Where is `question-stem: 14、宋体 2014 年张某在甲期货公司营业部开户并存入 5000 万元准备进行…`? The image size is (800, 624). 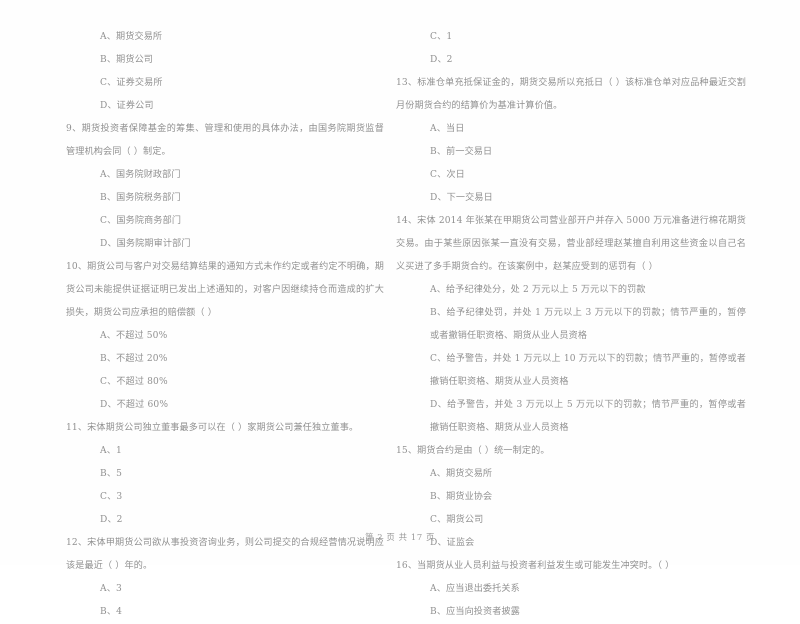
question-stem: 14、宋体 2014 年张某在甲期货公司营业部开户并存入 5000 万元准备进行… is located at coordinates (571, 244).